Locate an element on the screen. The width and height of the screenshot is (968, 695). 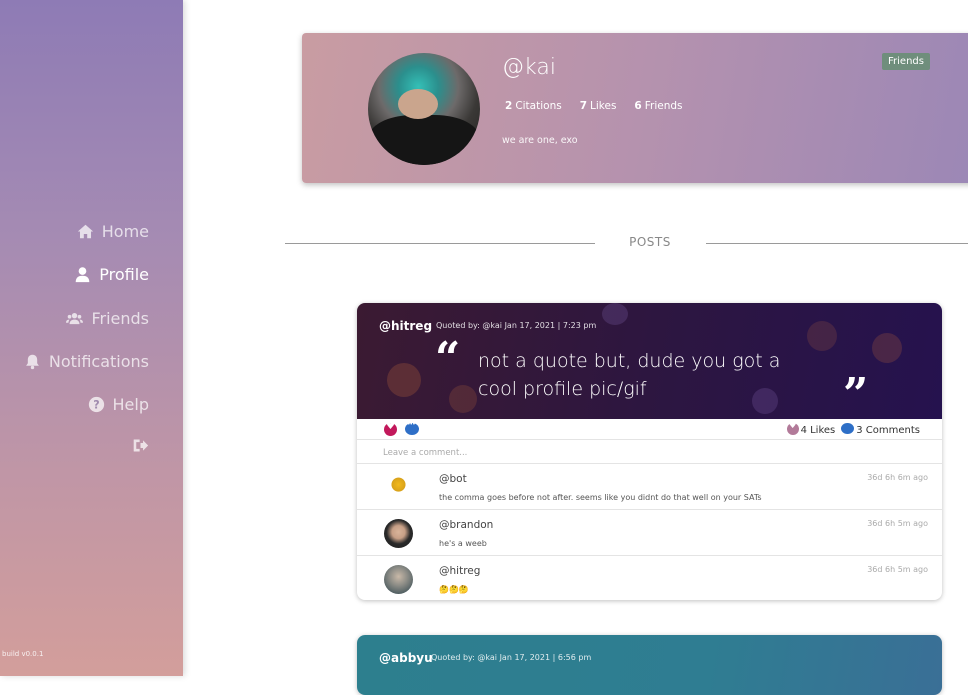
comment-input is located at coordinates (649, 453).